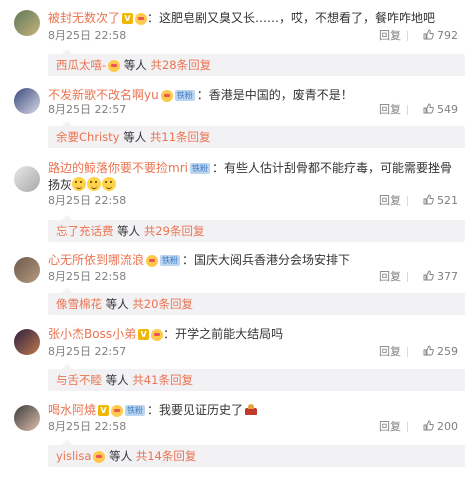 This screenshot has height=479, width=473. Describe the element at coordinates (440, 110) in the screenshot. I see `like-button: 549` at that location.